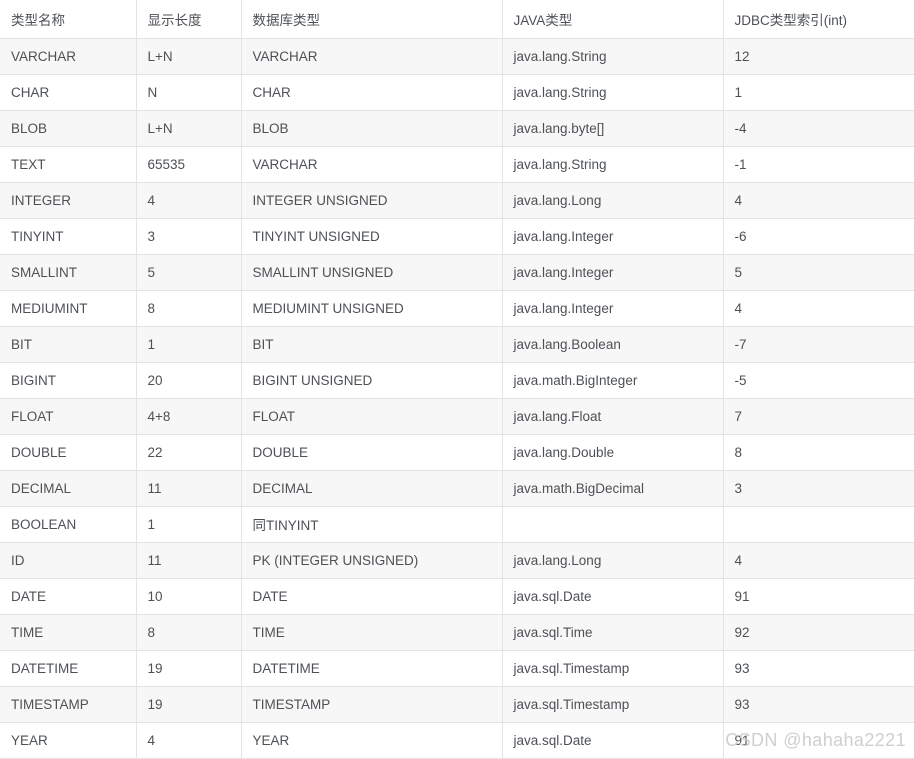  What do you see at coordinates (68, 308) in the screenshot?
I see `cell-type-name: MEDIUMINT` at bounding box center [68, 308].